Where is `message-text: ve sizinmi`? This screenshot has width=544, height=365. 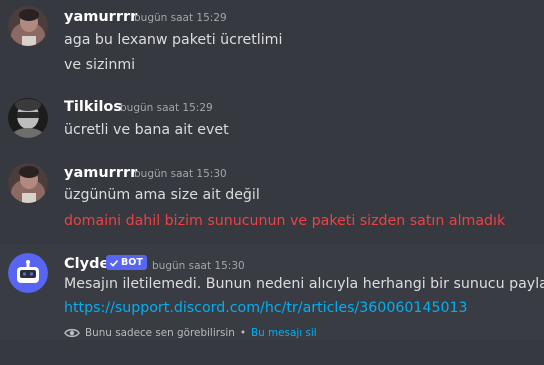 message-text: ve sizinmi is located at coordinates (100, 65).